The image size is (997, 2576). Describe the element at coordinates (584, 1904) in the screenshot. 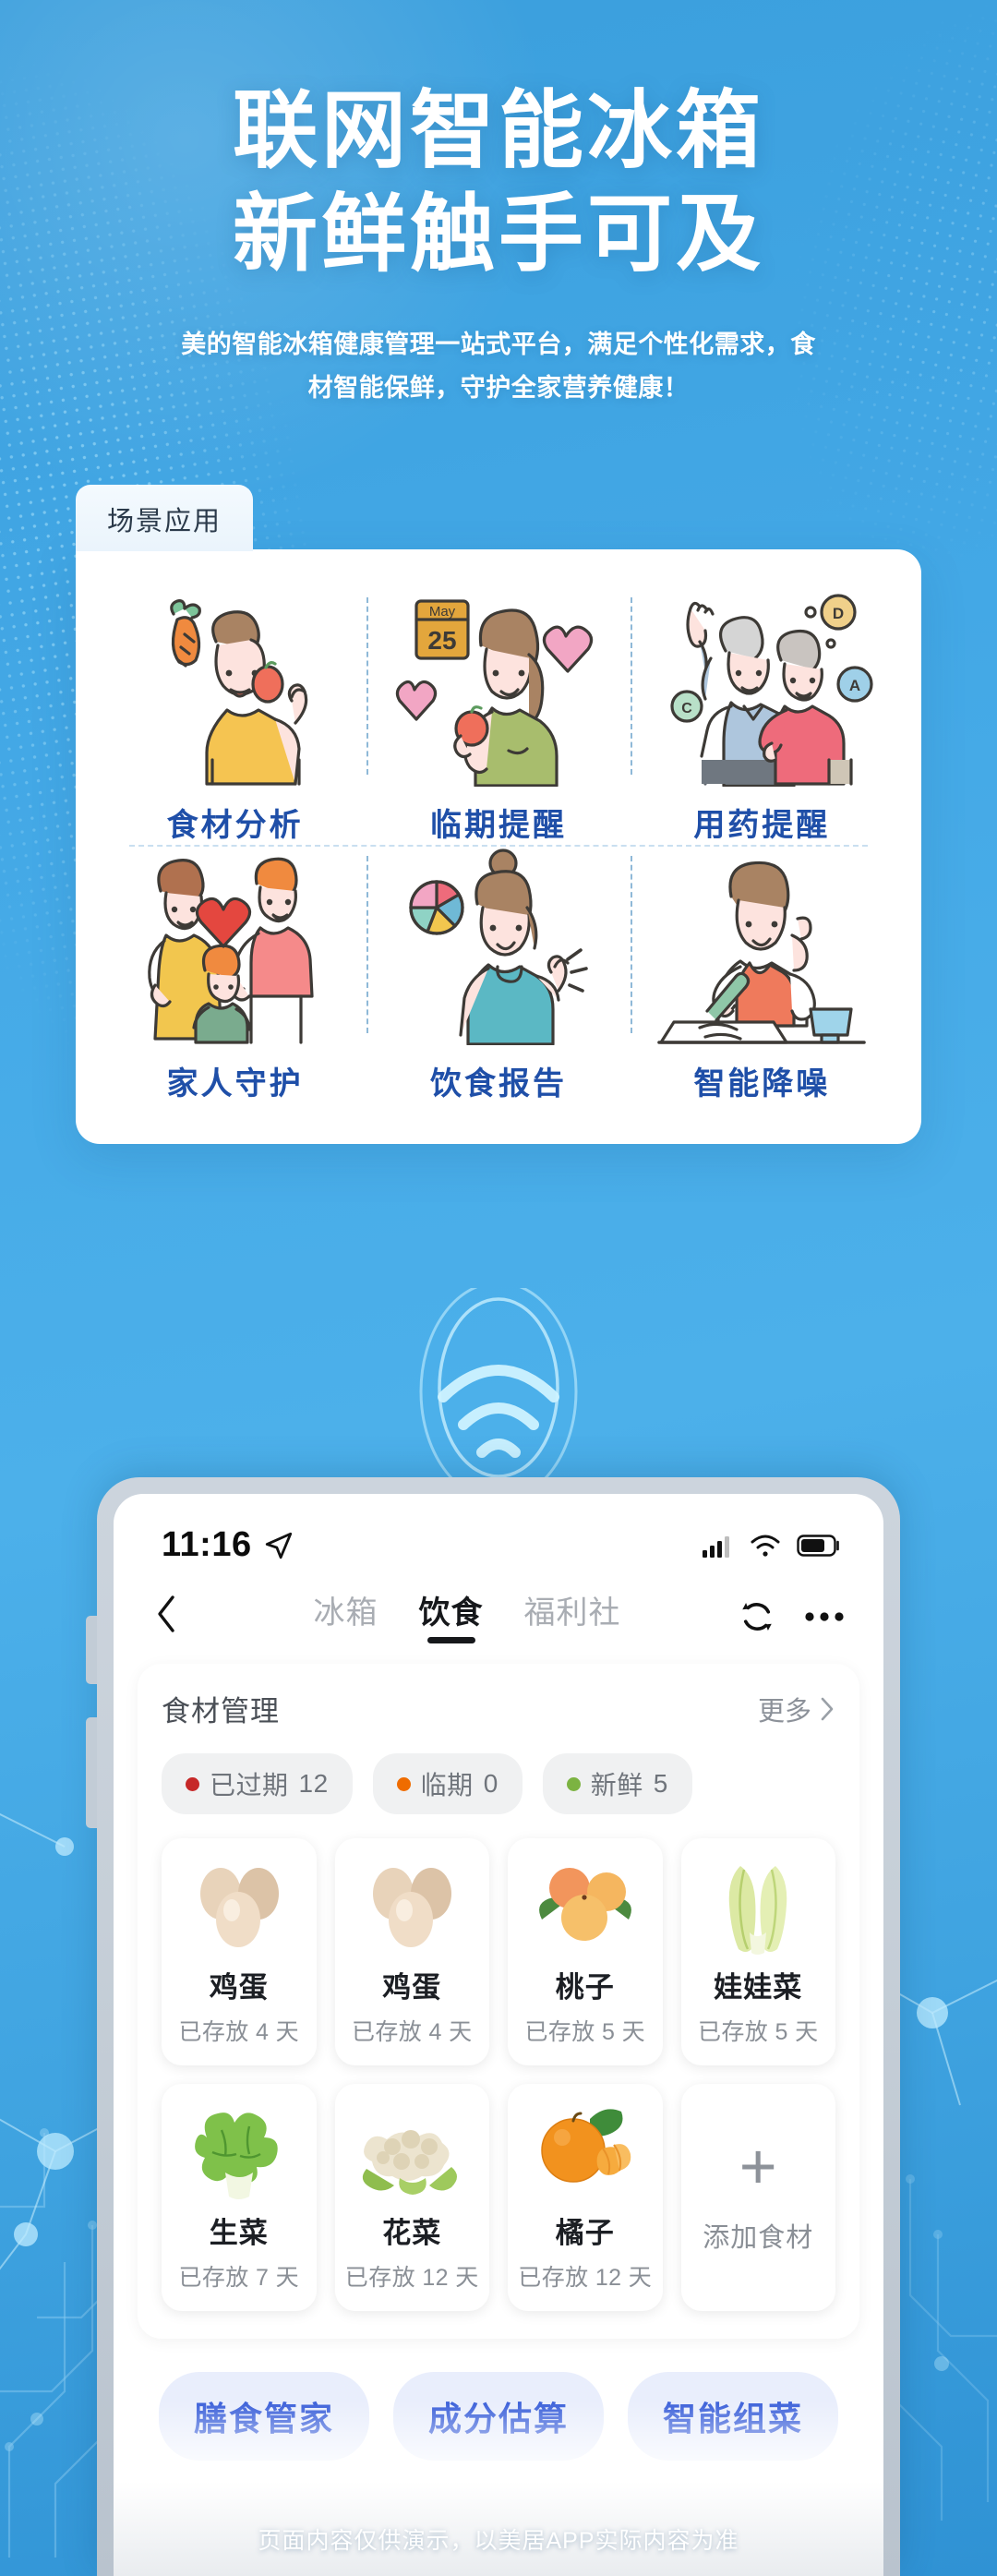

I see `peaches-icon` at that location.